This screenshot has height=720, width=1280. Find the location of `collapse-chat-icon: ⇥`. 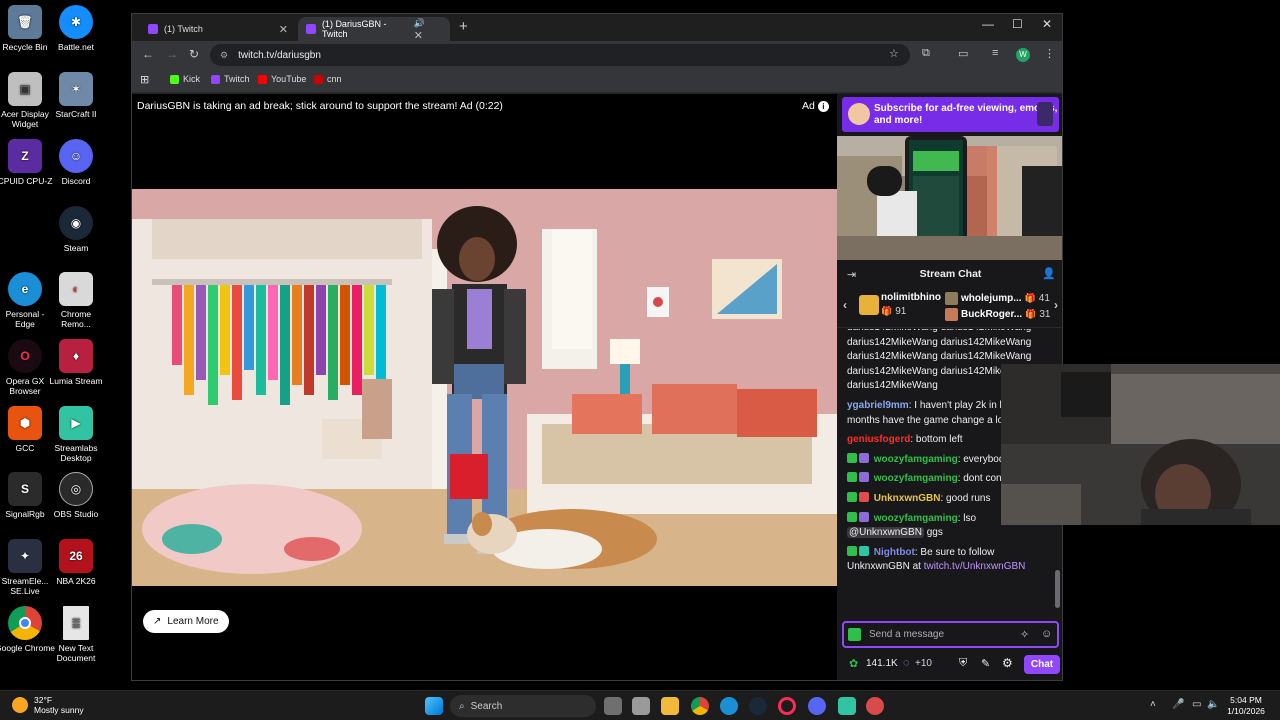

collapse-chat-icon: ⇥ is located at coordinates (851, 275).